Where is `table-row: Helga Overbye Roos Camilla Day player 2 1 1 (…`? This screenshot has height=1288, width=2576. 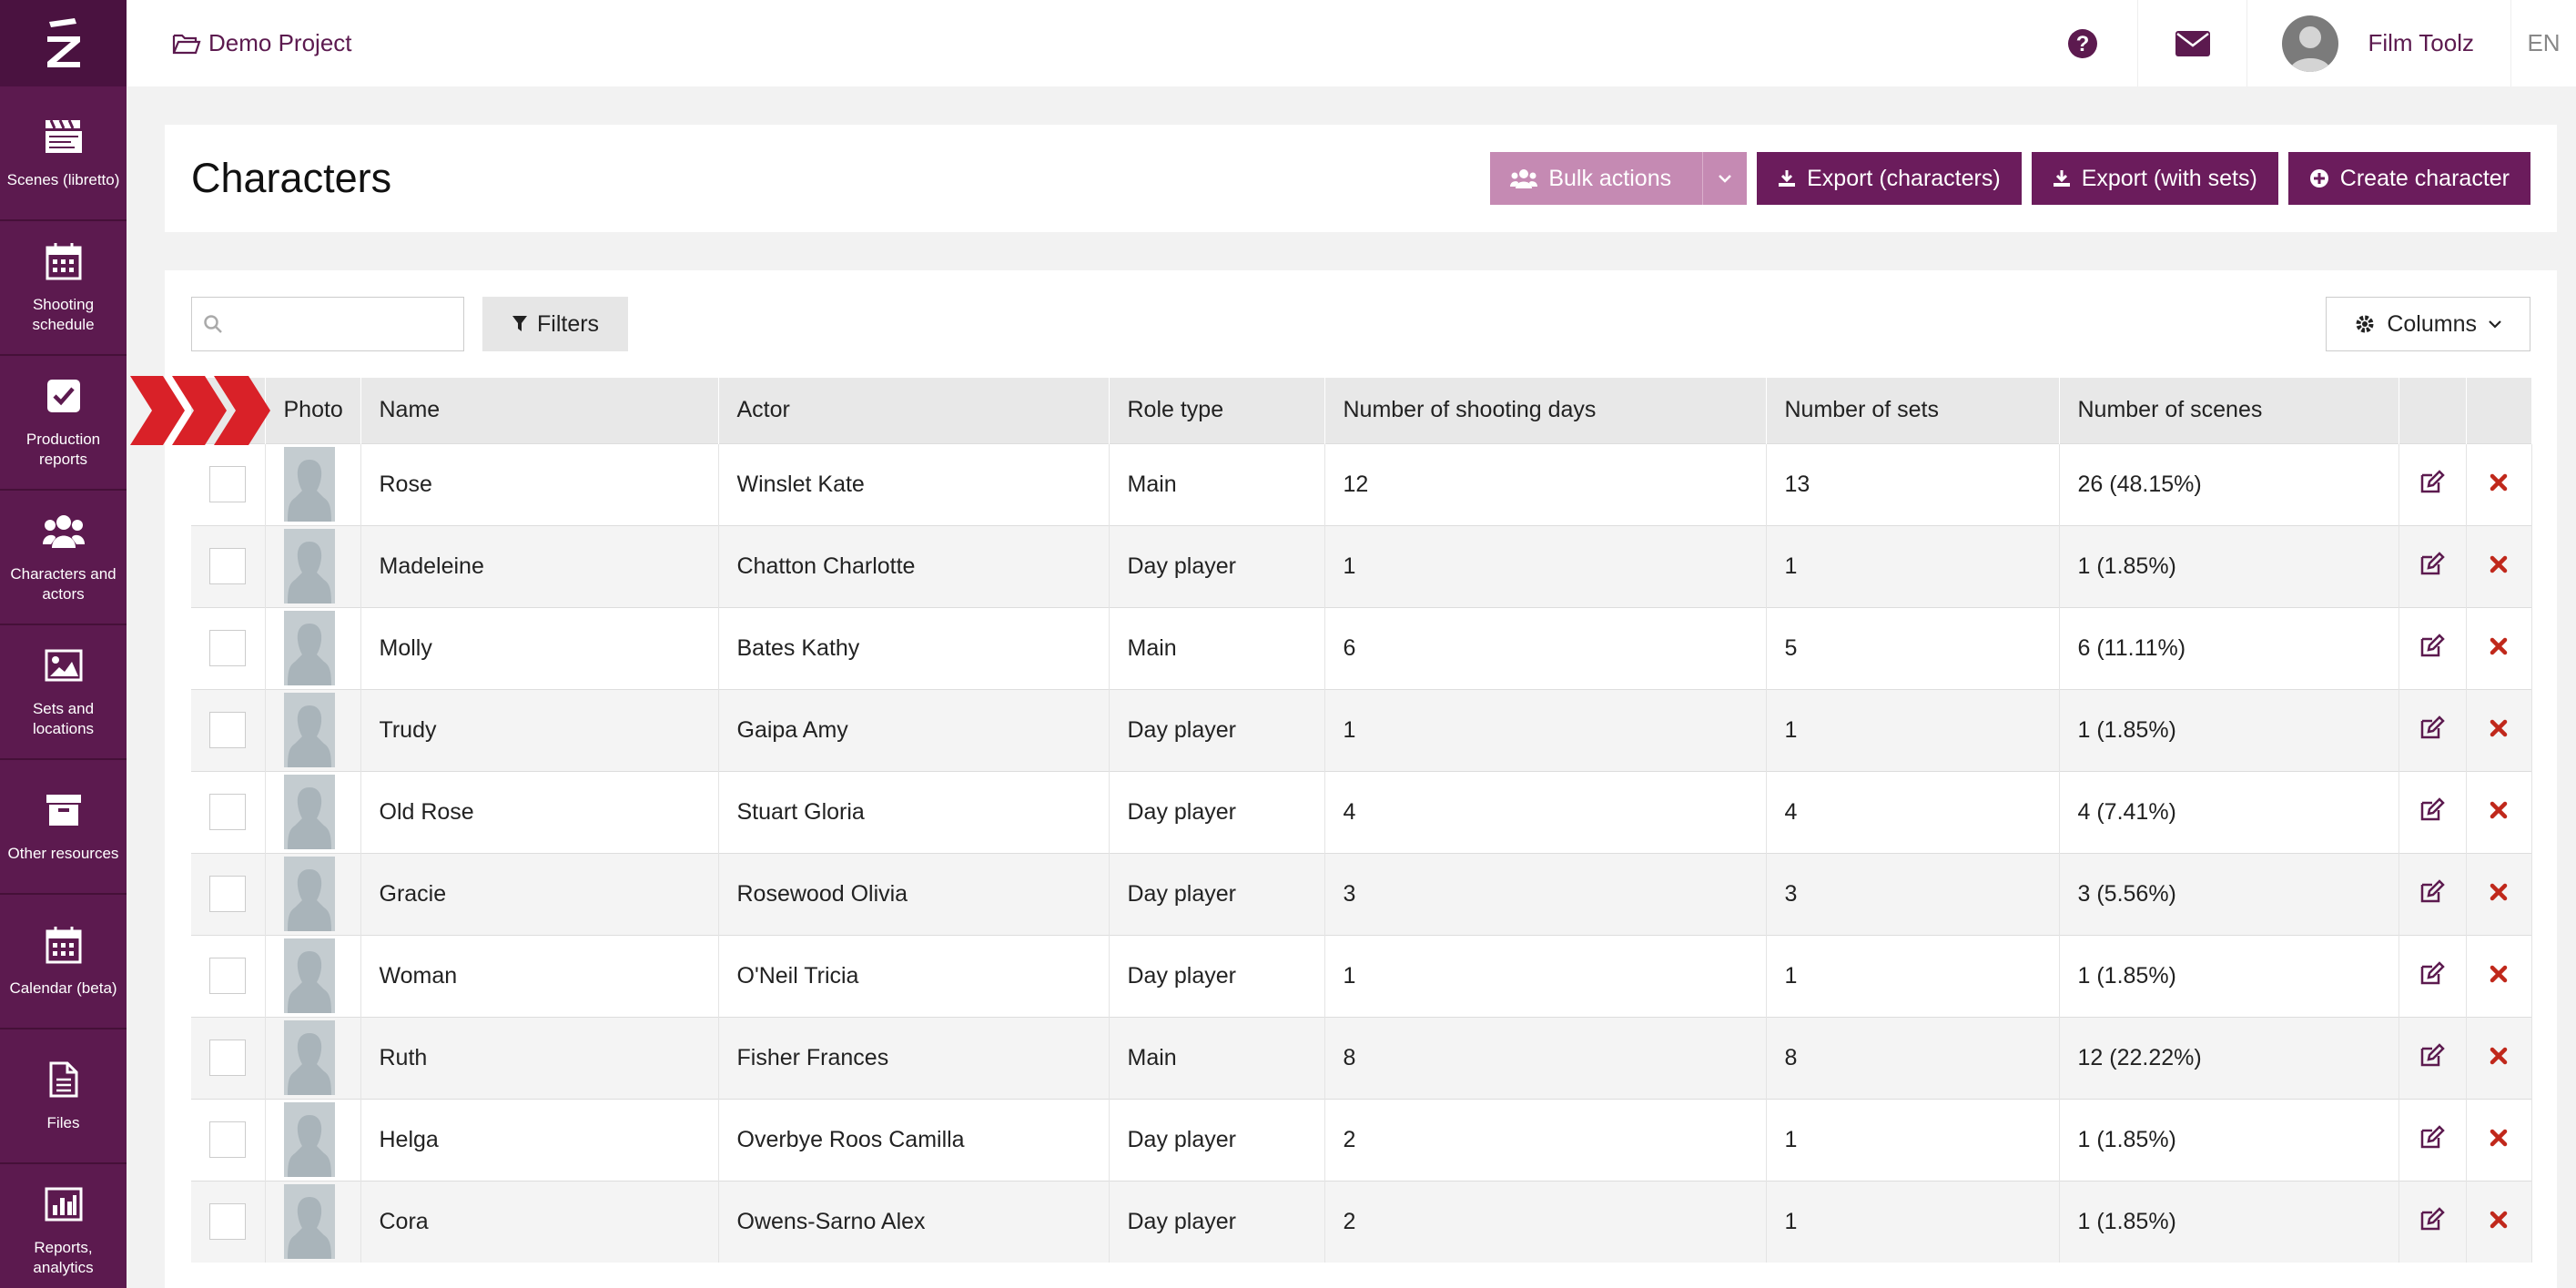 table-row: Helga Overbye Roos Camilla Day player 2 1 1 (… is located at coordinates (1361, 1139).